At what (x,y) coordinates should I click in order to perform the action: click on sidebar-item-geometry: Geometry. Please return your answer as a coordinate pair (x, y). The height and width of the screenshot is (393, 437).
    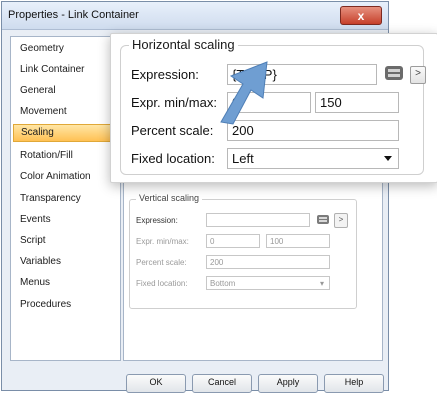
    Looking at the image, I should click on (65, 49).